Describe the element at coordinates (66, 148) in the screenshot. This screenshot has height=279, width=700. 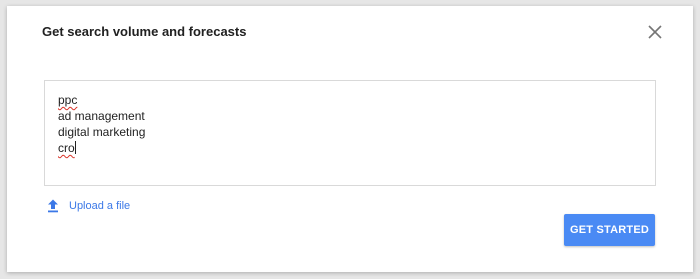
I see `keyword-line-text: cro` at that location.